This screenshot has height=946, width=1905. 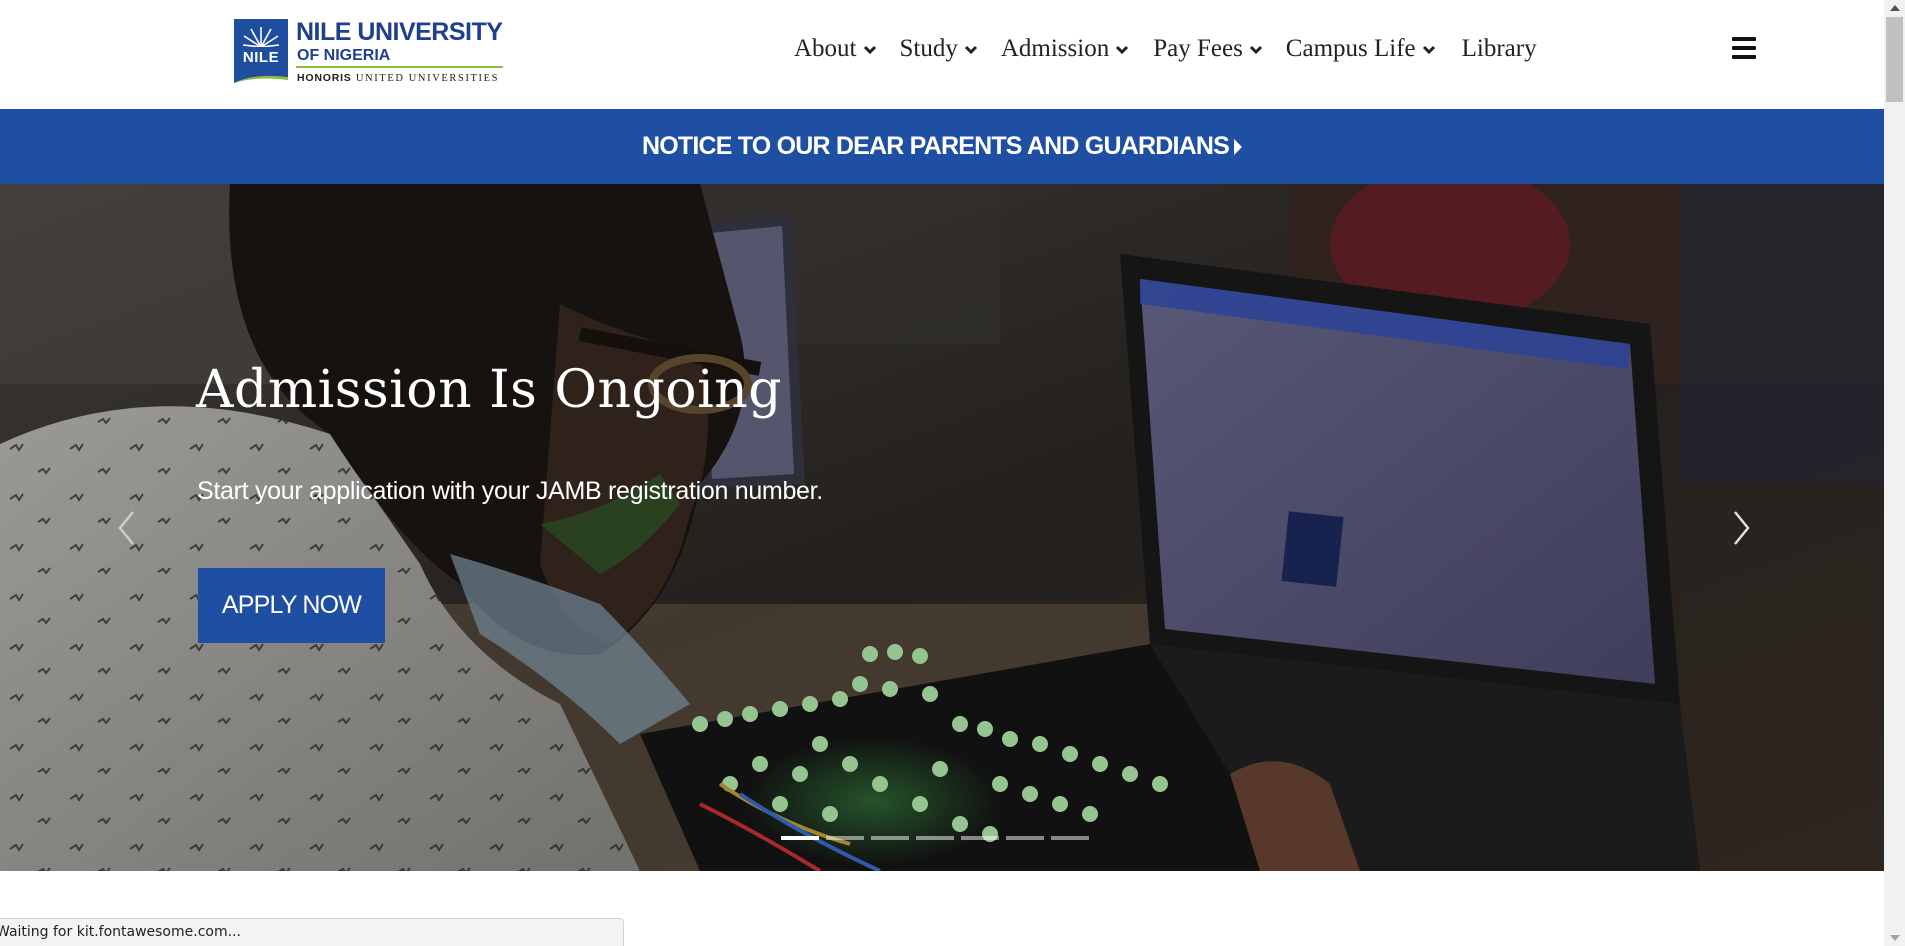 I want to click on notice-bar: NOTICE TO OUR DEAR PARENTS AND GUARDIANS, so click(x=942, y=146).